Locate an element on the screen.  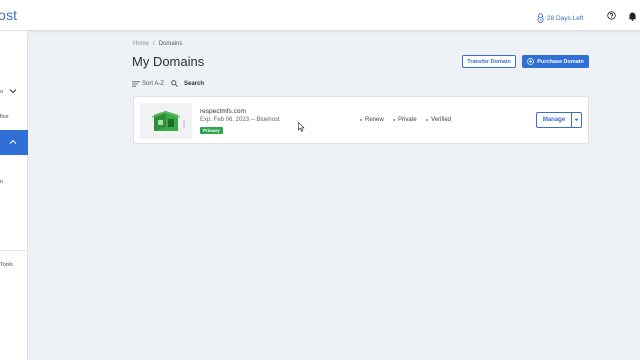
verified-label: Verified is located at coordinates (441, 120).